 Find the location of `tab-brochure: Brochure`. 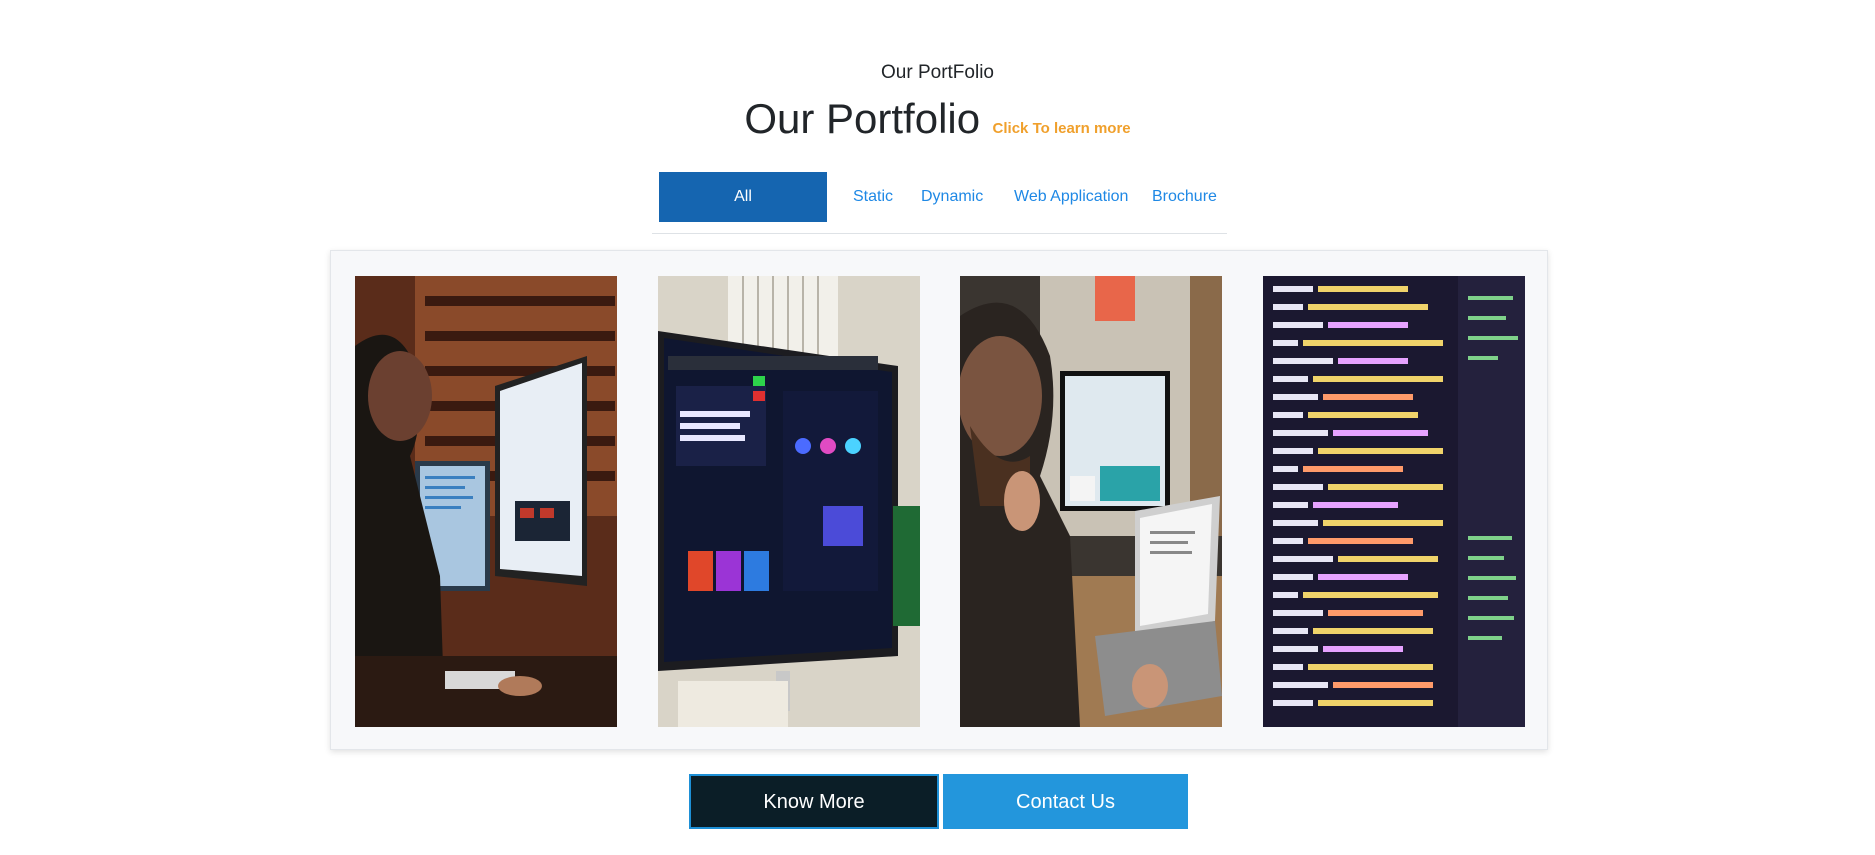

tab-brochure: Brochure is located at coordinates (1184, 197).